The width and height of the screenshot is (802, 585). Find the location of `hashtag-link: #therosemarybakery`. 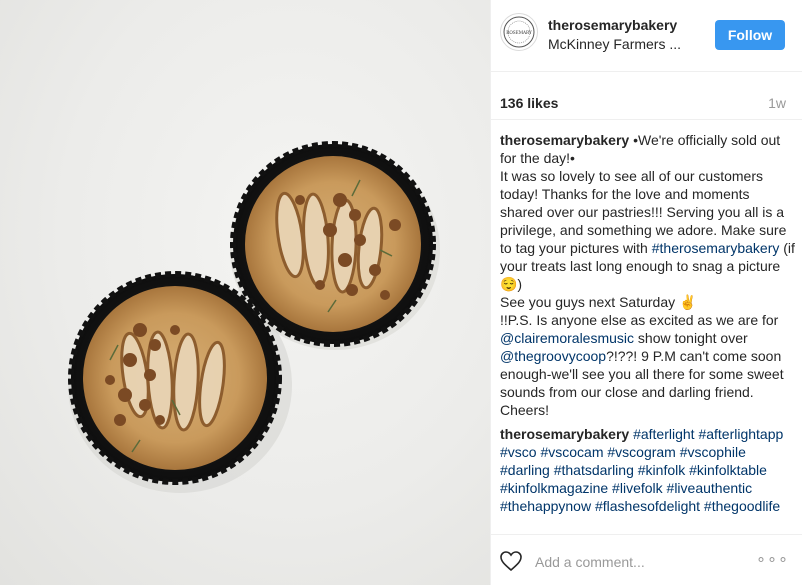

hashtag-link: #therosemarybakery is located at coordinates (716, 248).